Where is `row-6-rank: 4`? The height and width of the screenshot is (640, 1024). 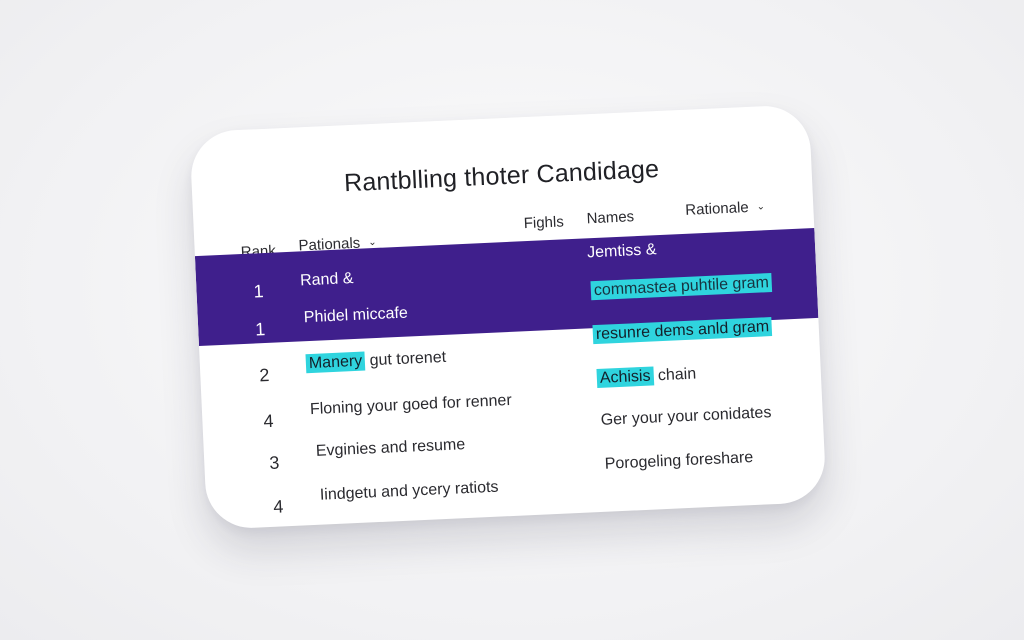 row-6-rank: 4 is located at coordinates (278, 506).